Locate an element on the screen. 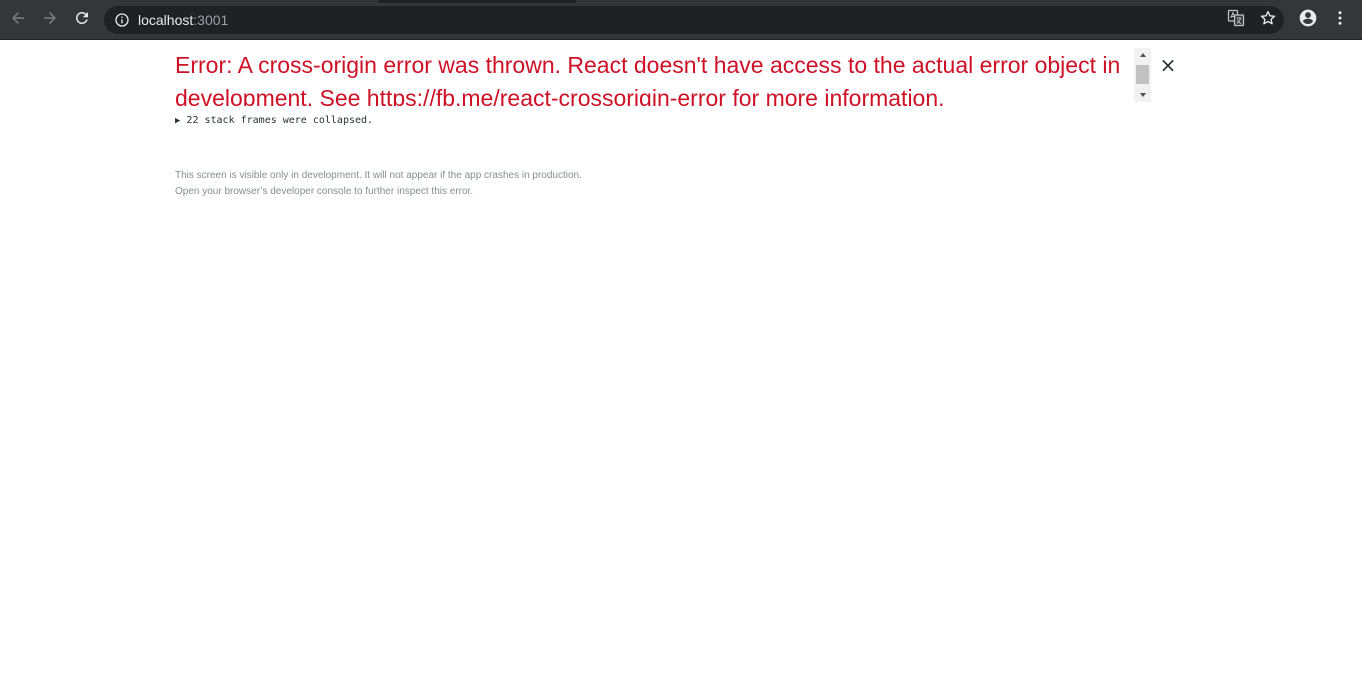  scrollbar-thumb is located at coordinates (1142, 74).